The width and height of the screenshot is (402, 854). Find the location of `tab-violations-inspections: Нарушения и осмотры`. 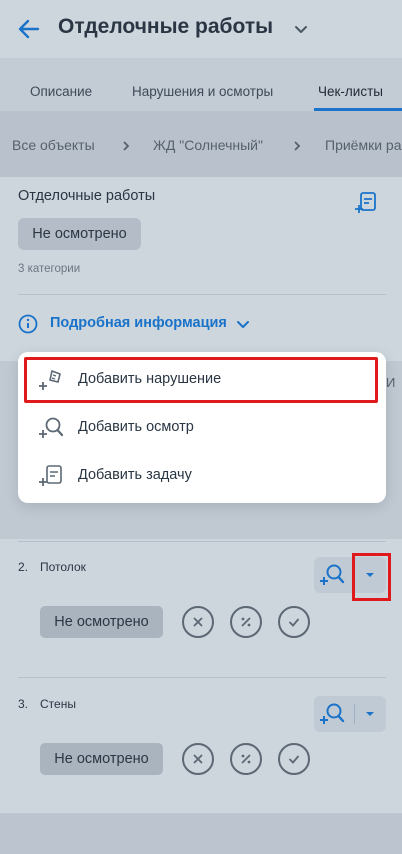

tab-violations-inspections: Нарушения и осмотры is located at coordinates (202, 91).